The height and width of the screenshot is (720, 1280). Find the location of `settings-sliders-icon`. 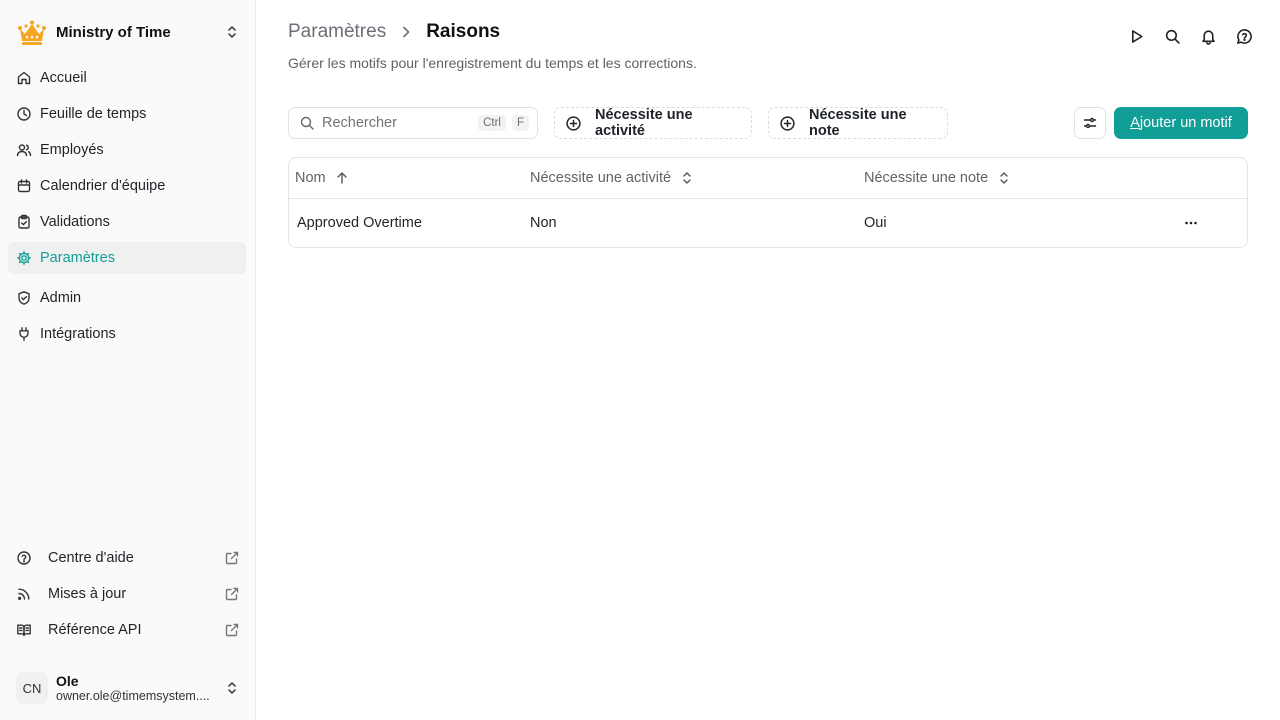

settings-sliders-icon is located at coordinates (1090, 123).